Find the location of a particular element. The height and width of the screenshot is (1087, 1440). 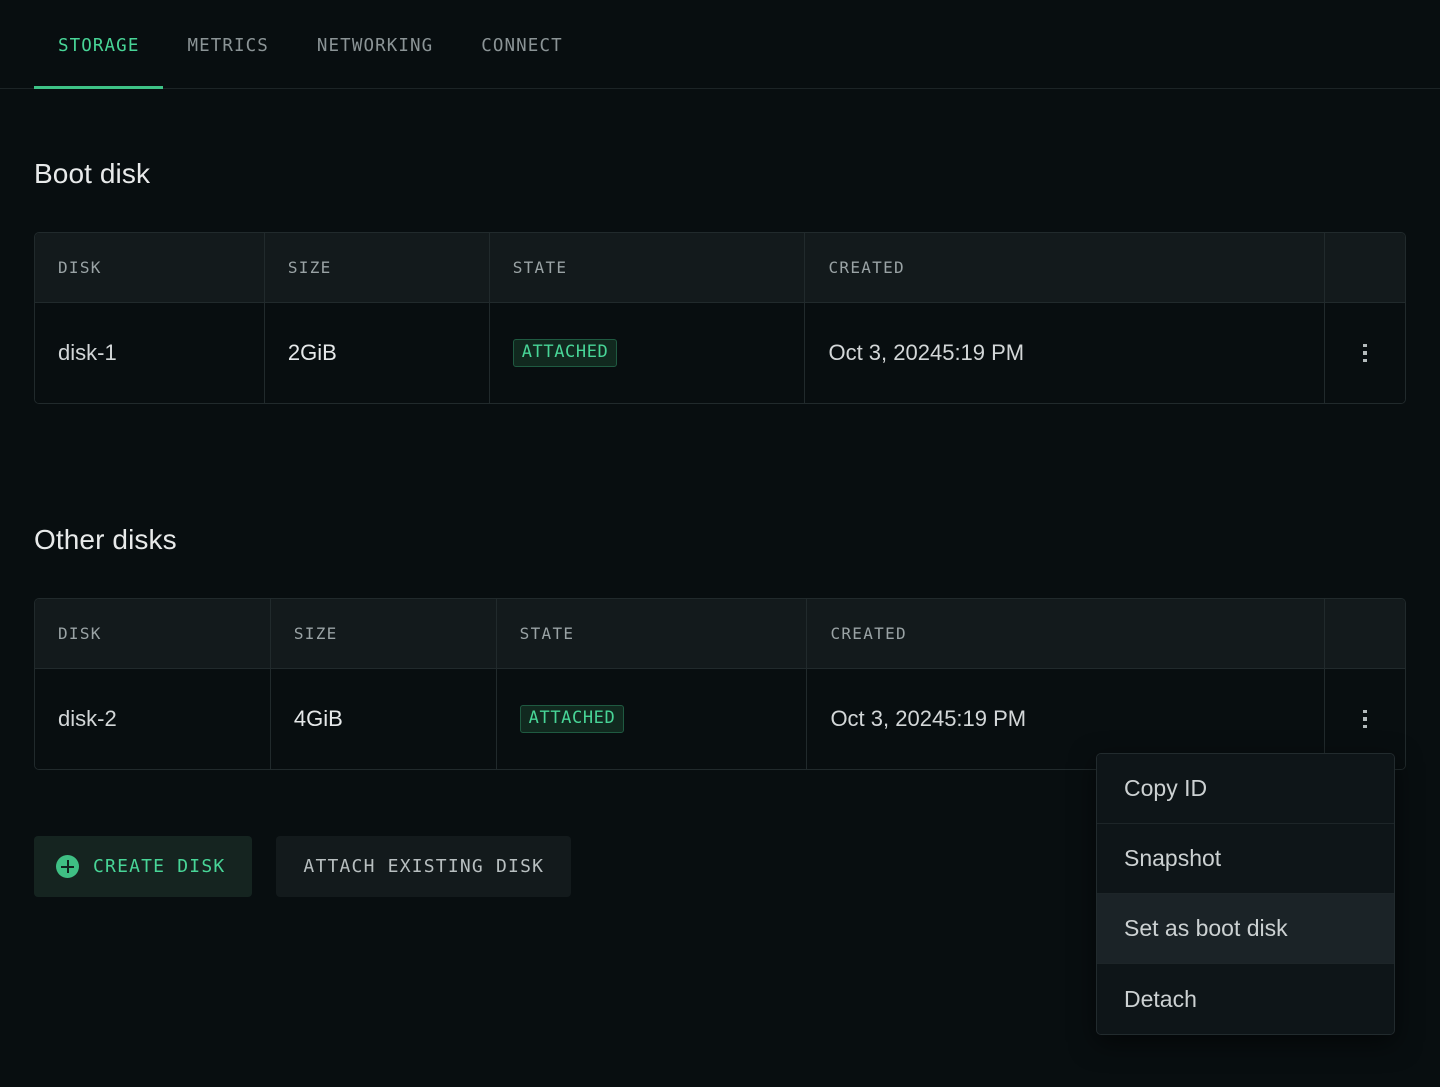

tab-networking-label: NETWORKING is located at coordinates (375, 46).